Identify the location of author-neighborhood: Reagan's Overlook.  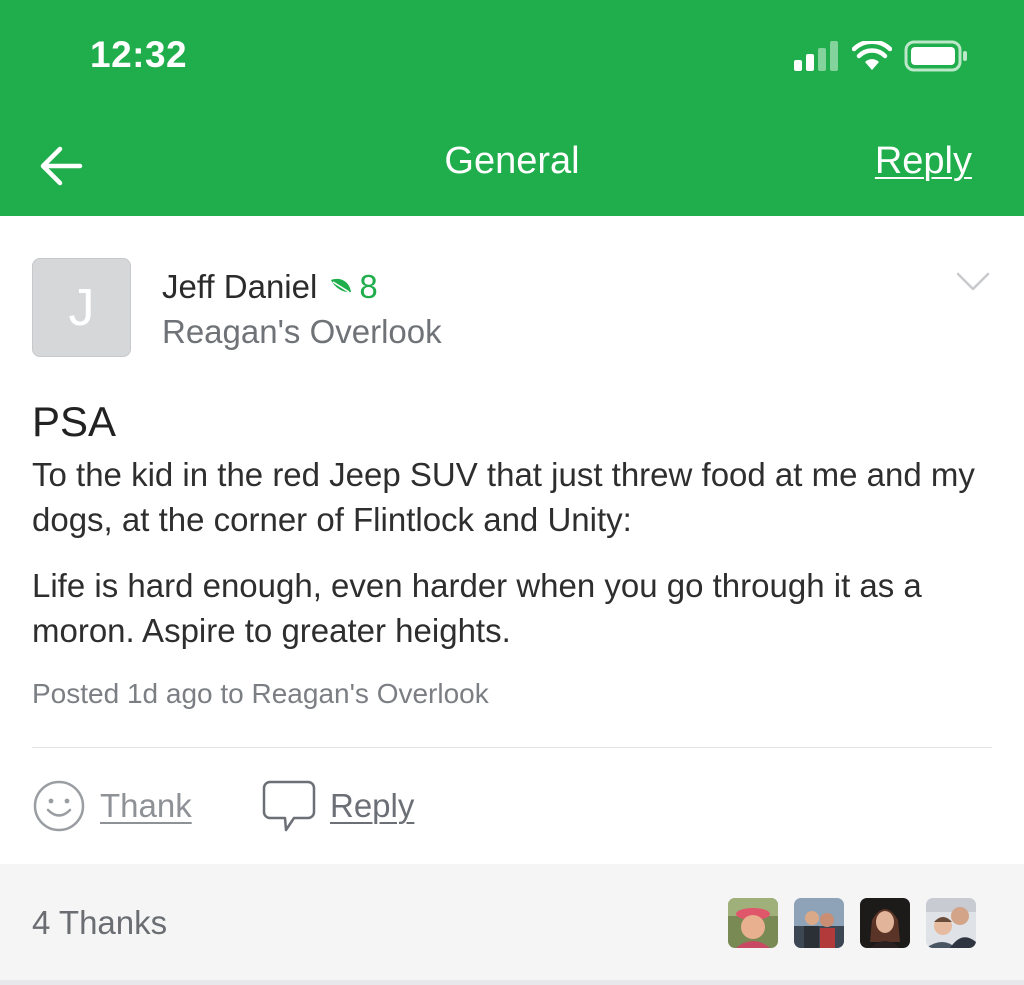
(302, 332).